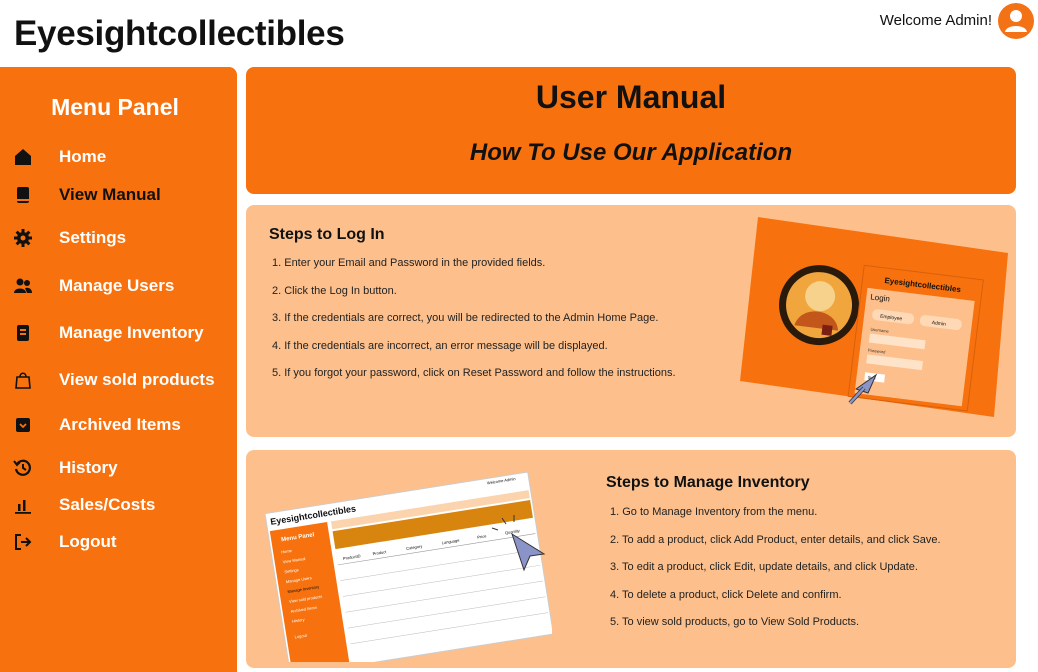 The height and width of the screenshot is (672, 1038). I want to click on sidebar-item-sales-costs: Sales/Costs, so click(118, 505).